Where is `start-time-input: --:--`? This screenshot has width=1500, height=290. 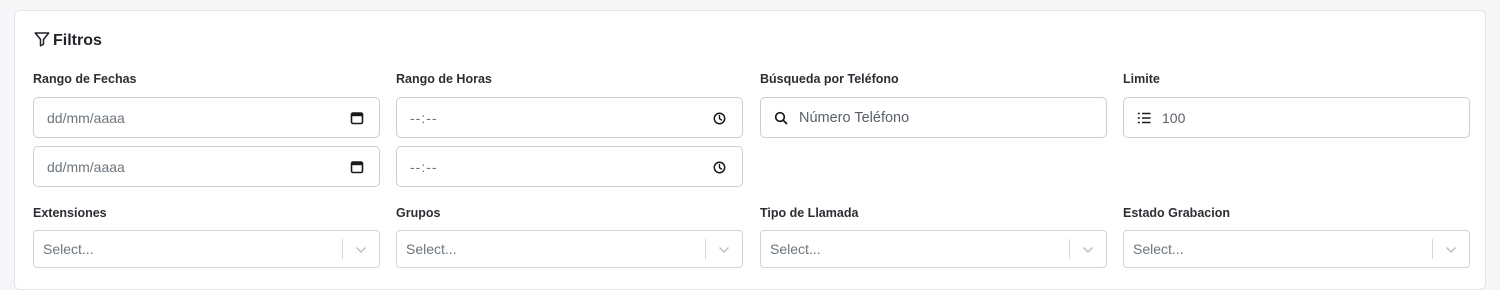 start-time-input: --:-- is located at coordinates (569, 117).